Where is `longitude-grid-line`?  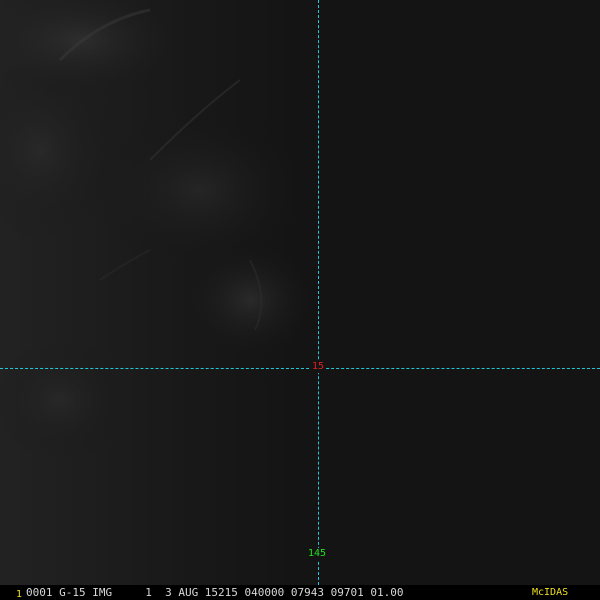 longitude-grid-line is located at coordinates (318, 292).